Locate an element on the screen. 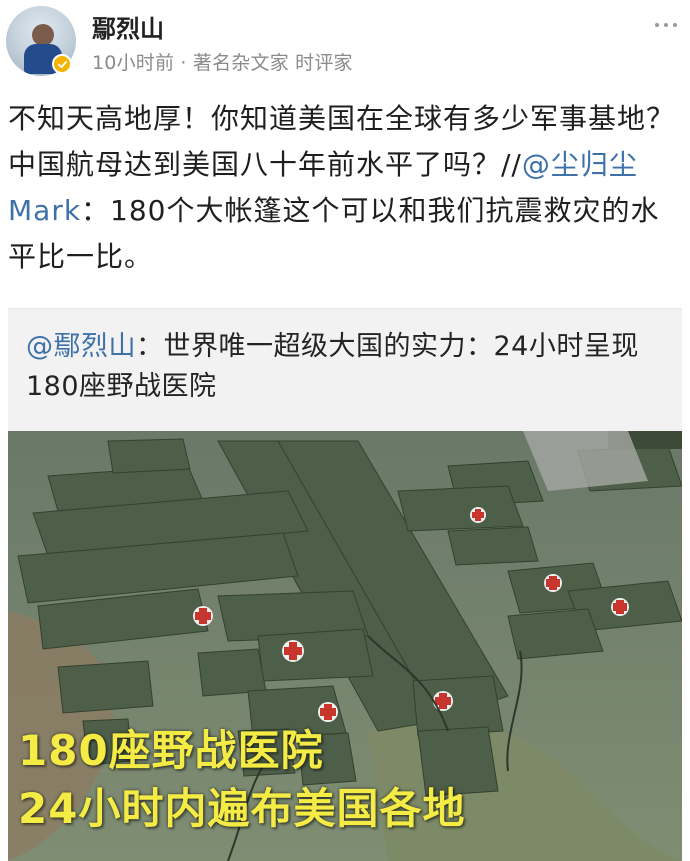  photo-caption-line-1: 180座野战医院 is located at coordinates (171, 750).